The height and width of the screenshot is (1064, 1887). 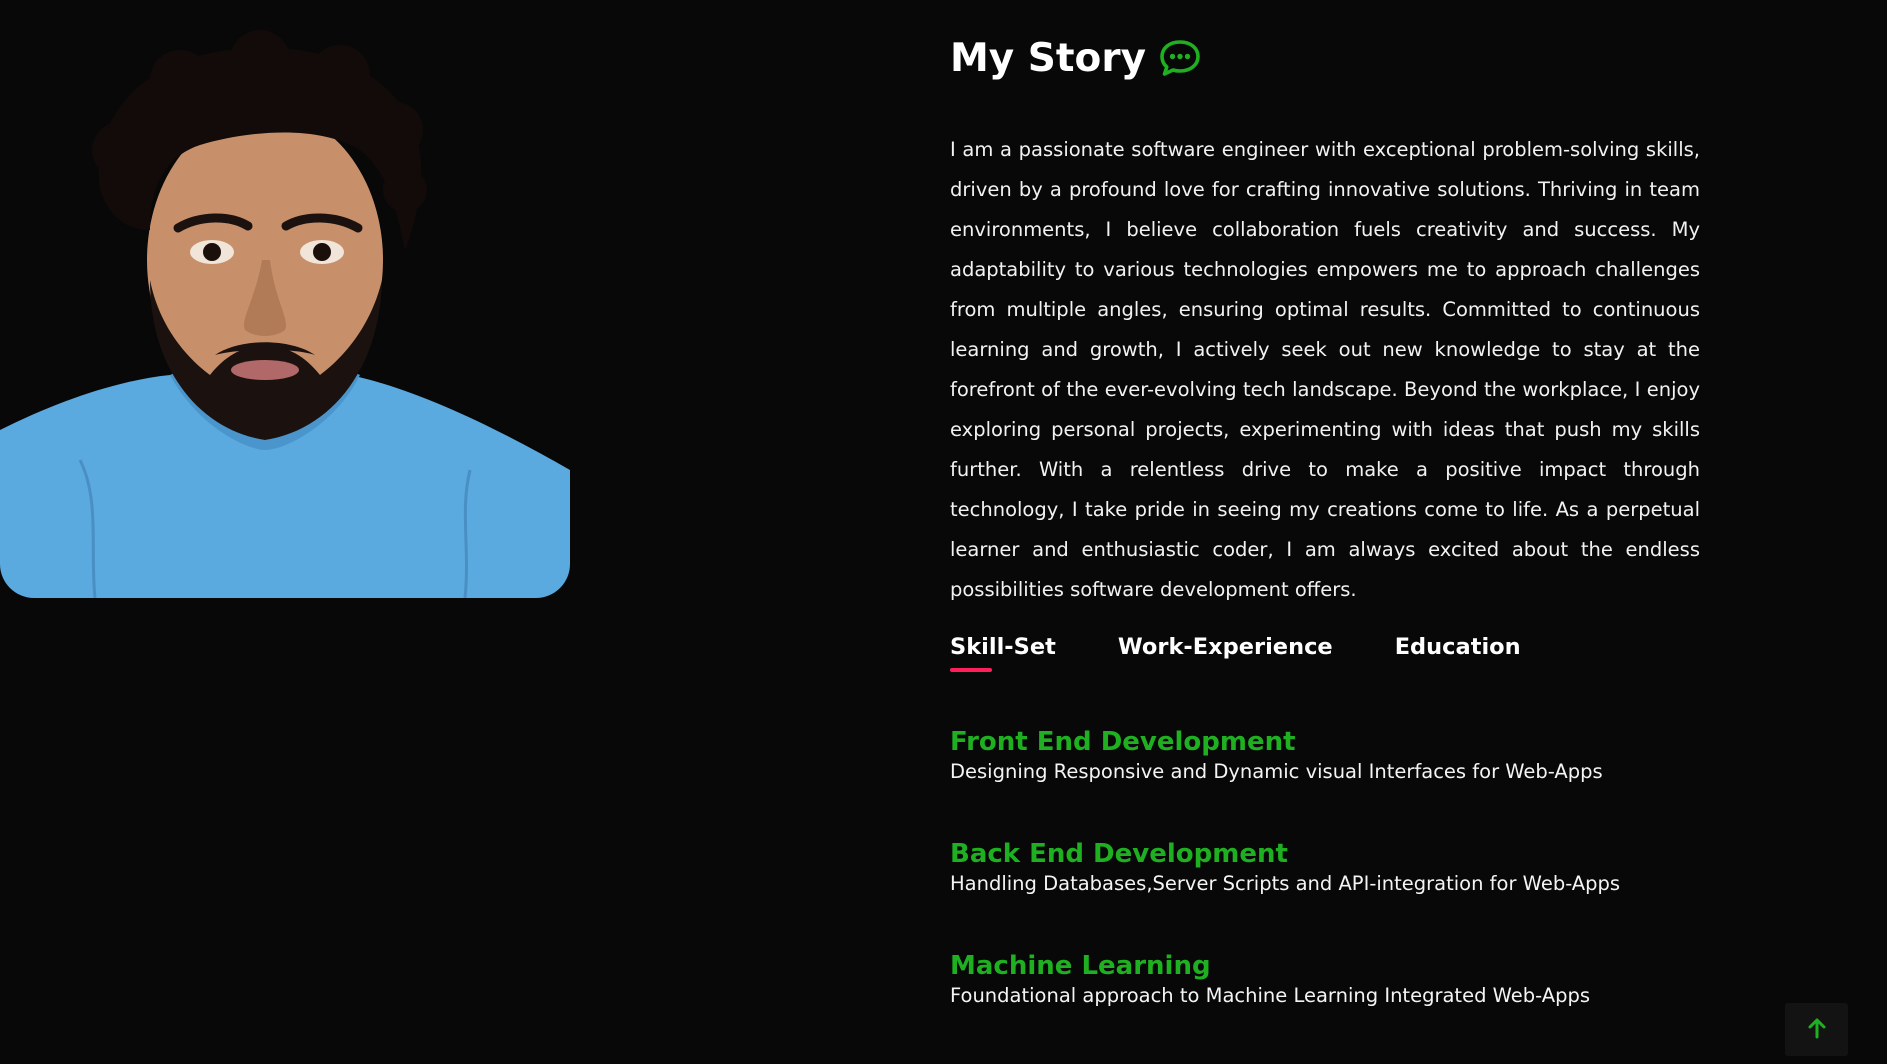 What do you see at coordinates (1225, 655) in the screenshot?
I see `tab-work-experience: Work-Experience` at bounding box center [1225, 655].